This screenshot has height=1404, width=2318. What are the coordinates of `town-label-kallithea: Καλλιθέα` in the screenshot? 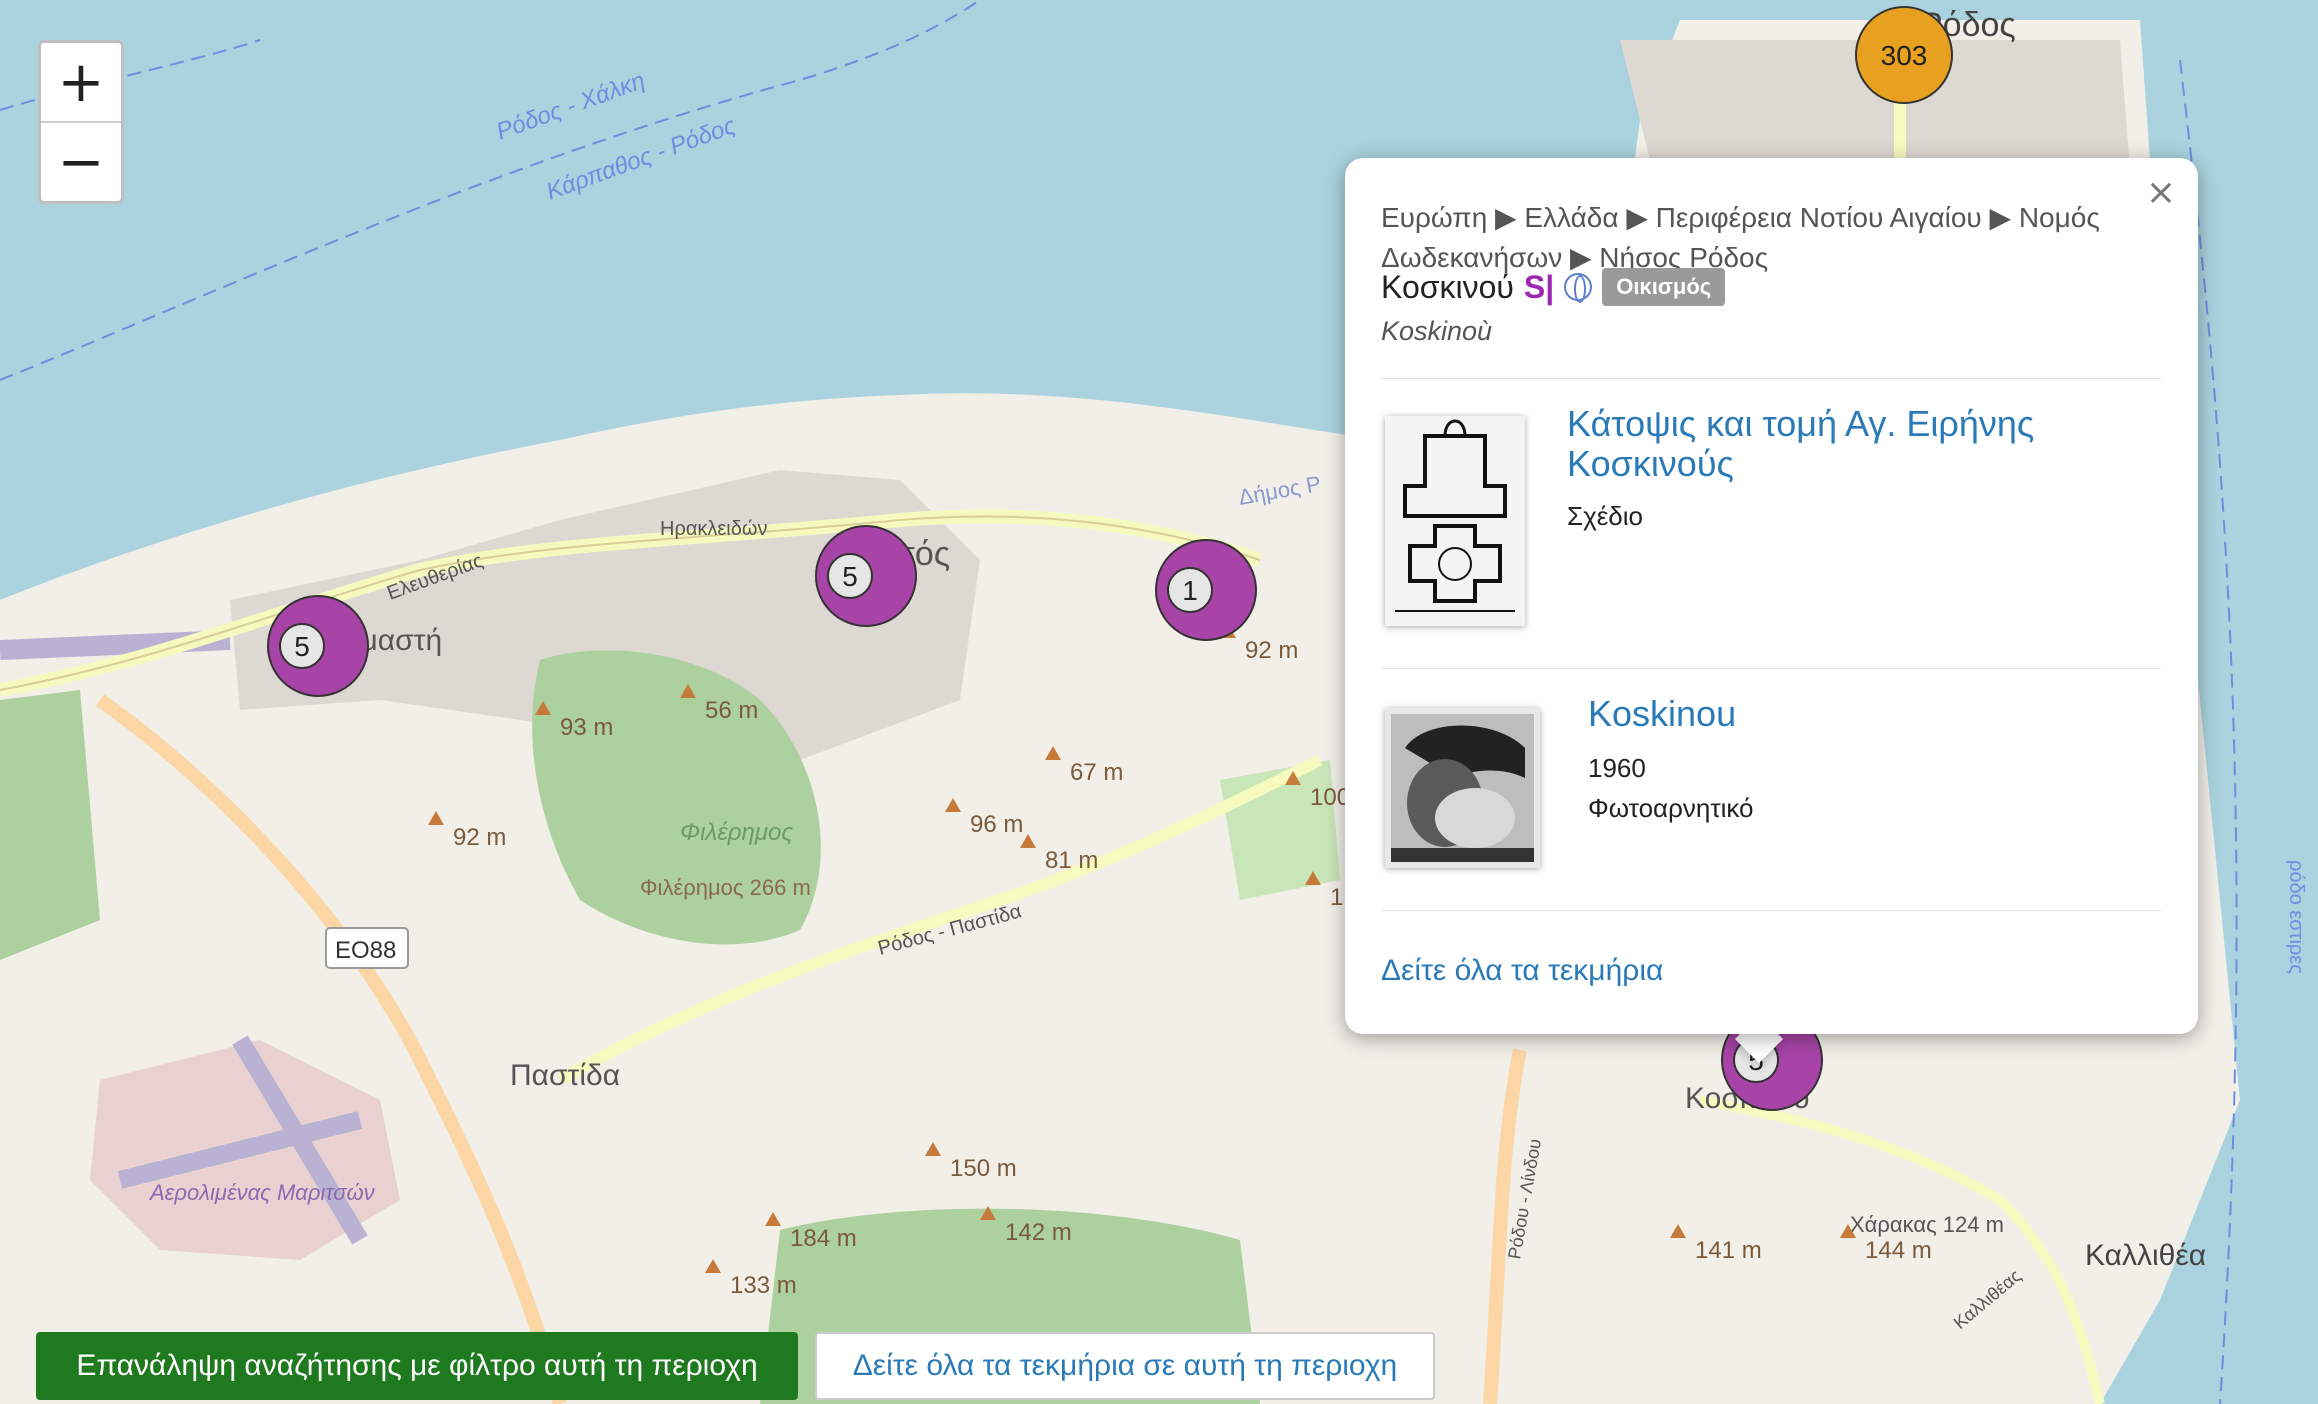 It's located at (2145, 1255).